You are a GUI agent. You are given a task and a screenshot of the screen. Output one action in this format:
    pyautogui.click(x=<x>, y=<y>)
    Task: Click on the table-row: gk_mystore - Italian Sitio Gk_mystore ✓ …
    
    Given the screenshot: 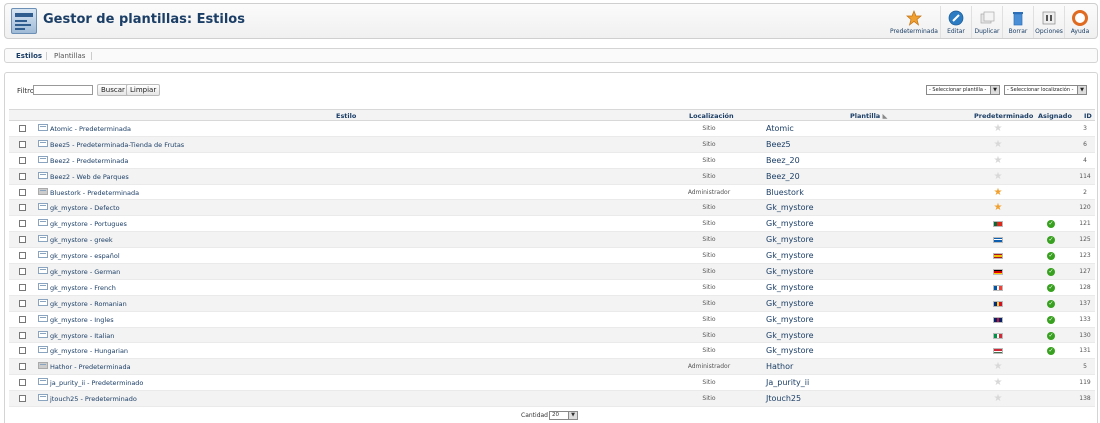 What is the action you would take?
    pyautogui.click(x=552, y=335)
    